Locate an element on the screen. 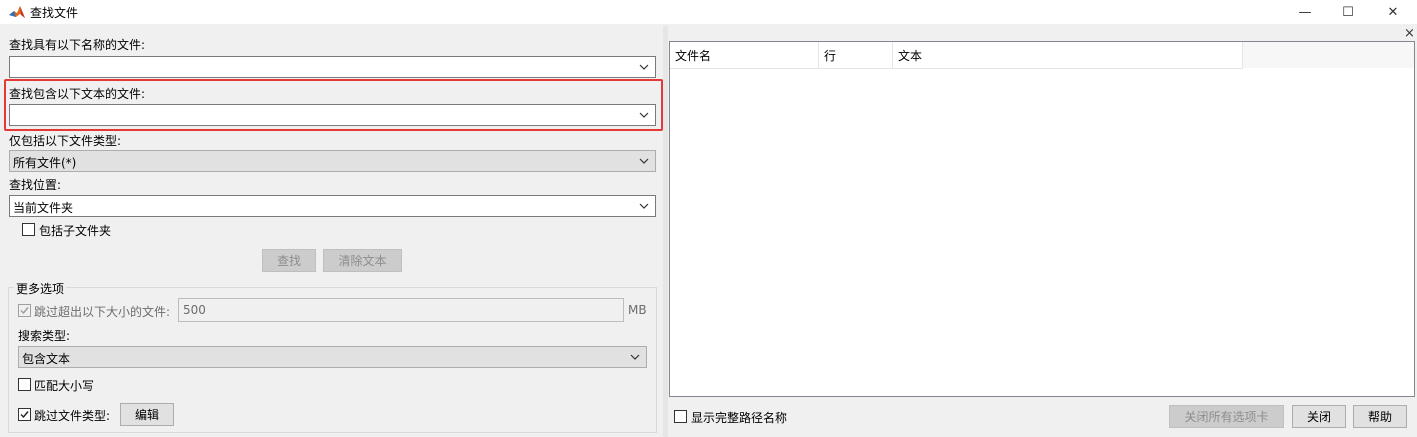  name-combo is located at coordinates (332, 67).